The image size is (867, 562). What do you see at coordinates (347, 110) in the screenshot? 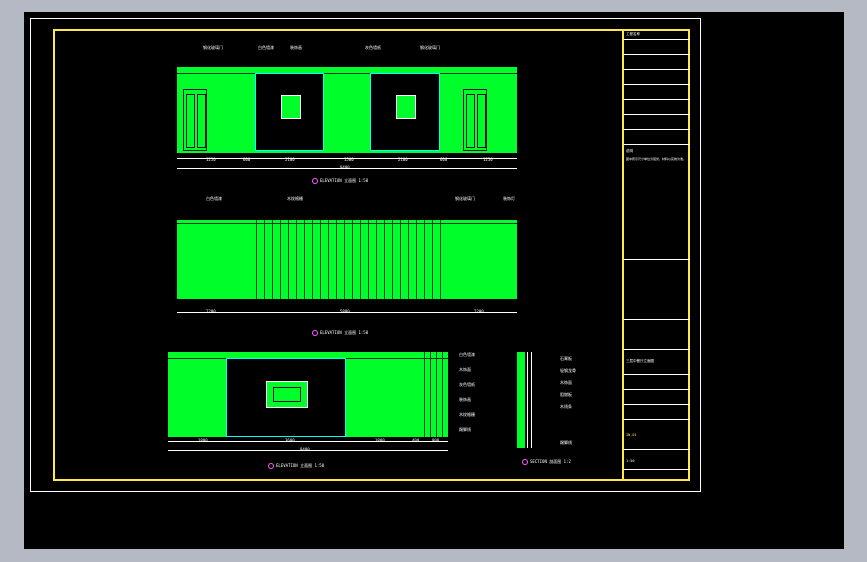
I see `elevation-a` at bounding box center [347, 110].